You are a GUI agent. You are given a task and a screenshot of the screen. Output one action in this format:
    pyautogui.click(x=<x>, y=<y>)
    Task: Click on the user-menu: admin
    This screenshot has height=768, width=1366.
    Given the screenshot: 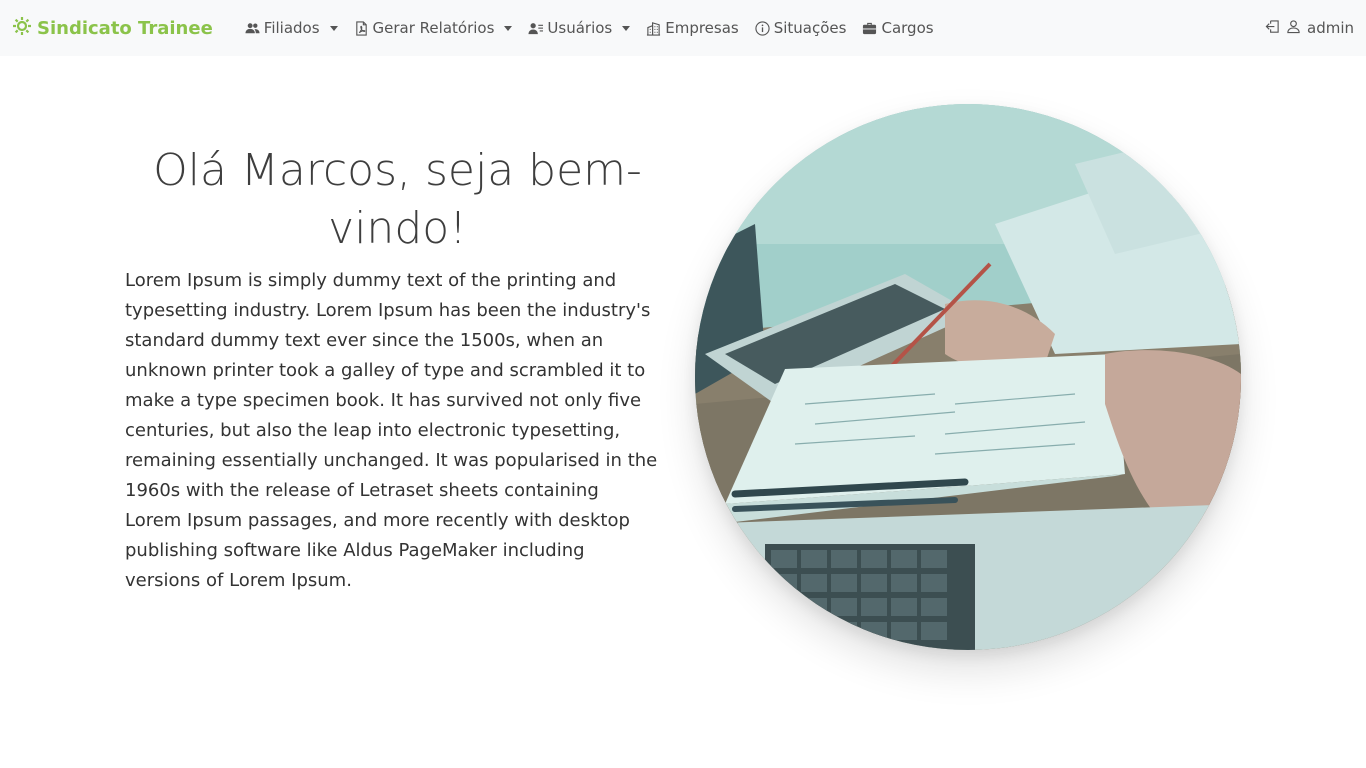 What is the action you would take?
    pyautogui.click(x=1309, y=28)
    